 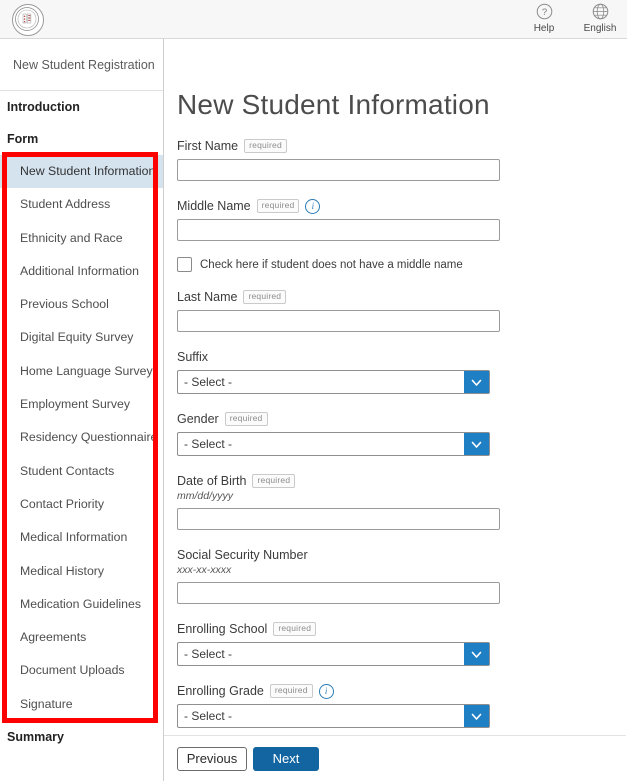 I want to click on date-of-birth-label-row: Date of Birth required, so click(x=401, y=481).